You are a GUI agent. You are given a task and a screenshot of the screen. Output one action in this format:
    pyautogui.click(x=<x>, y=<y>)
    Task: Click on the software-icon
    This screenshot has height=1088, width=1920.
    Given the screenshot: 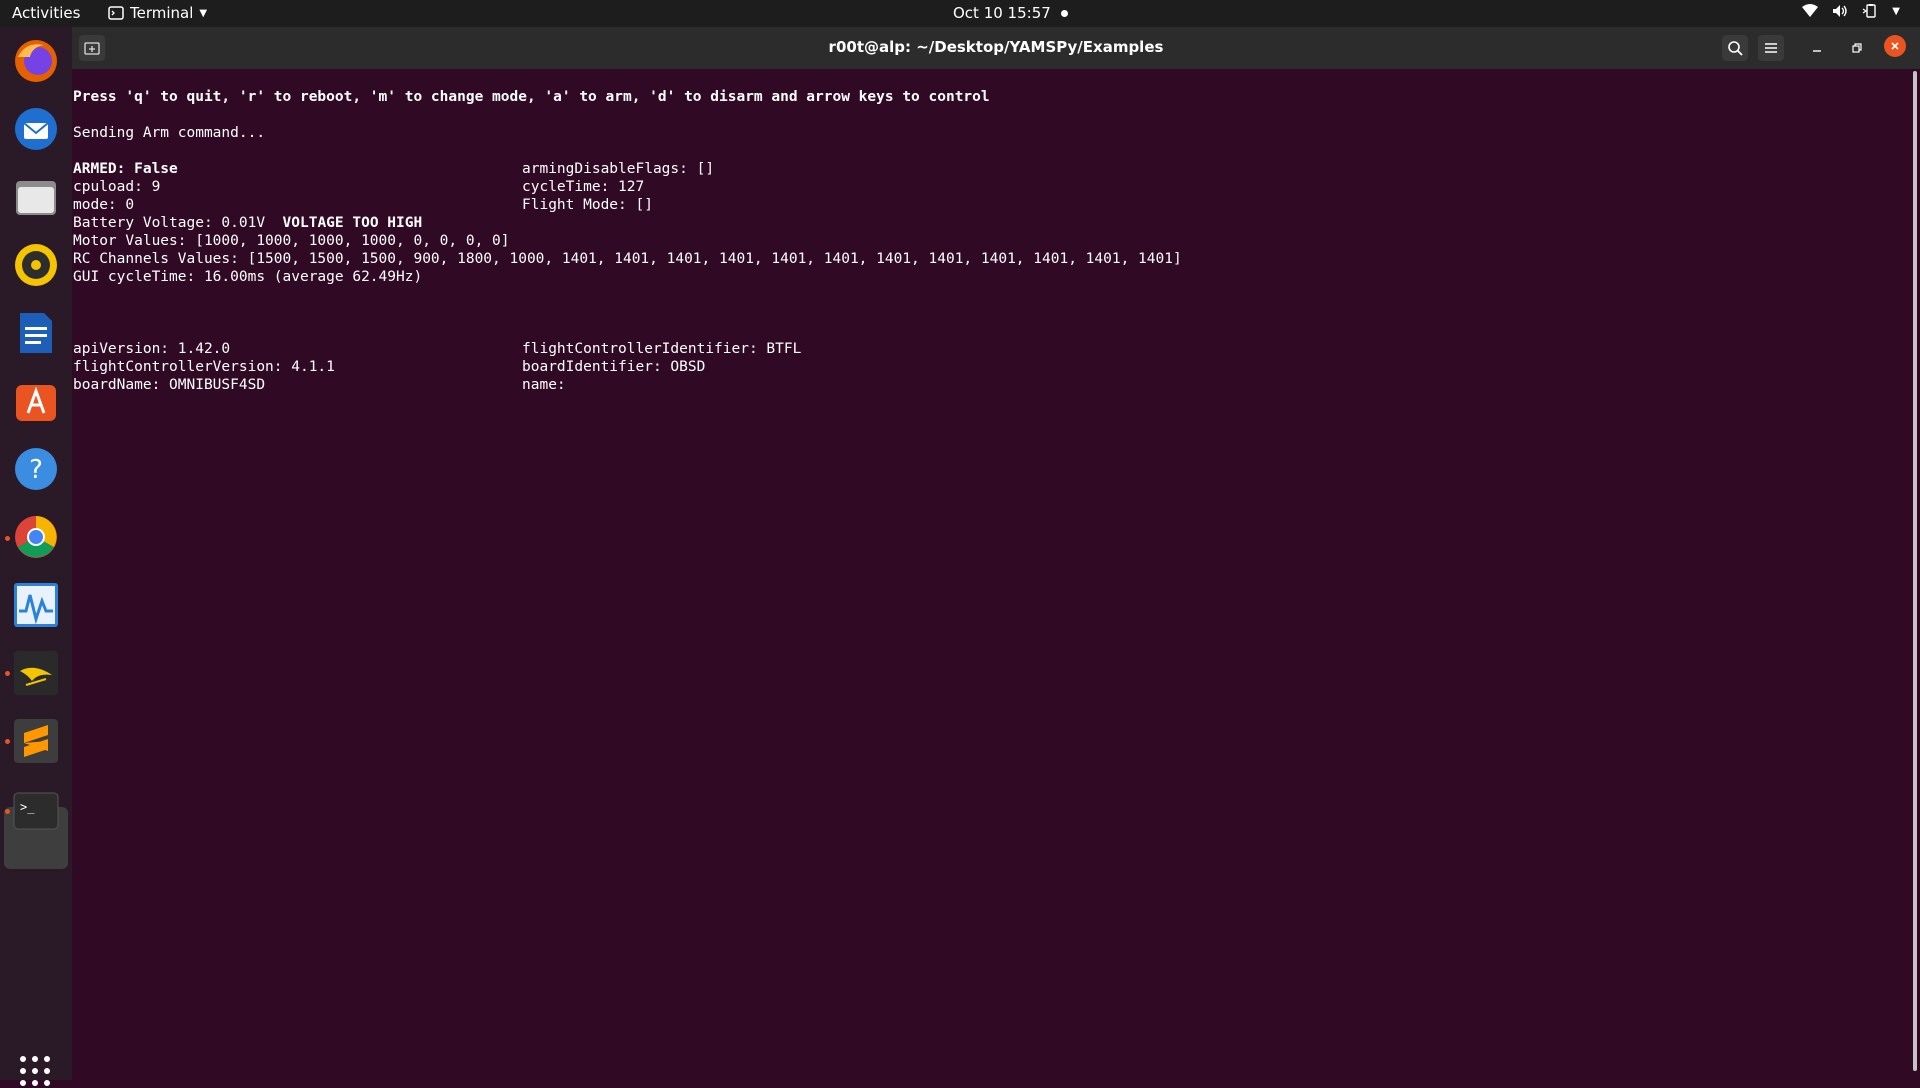 What is the action you would take?
    pyautogui.click(x=36, y=403)
    